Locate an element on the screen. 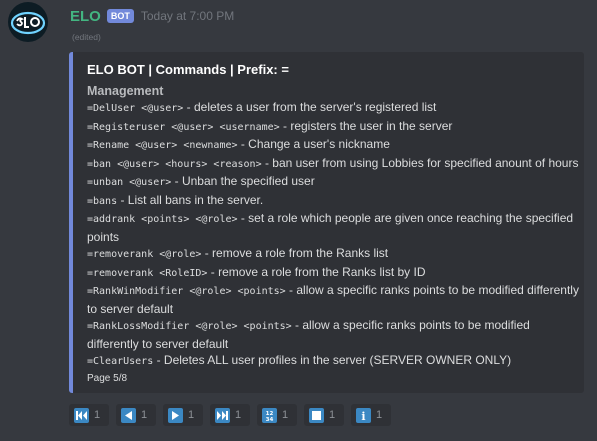 The width and height of the screenshot is (597, 441). field-name: Management is located at coordinates (125, 91).